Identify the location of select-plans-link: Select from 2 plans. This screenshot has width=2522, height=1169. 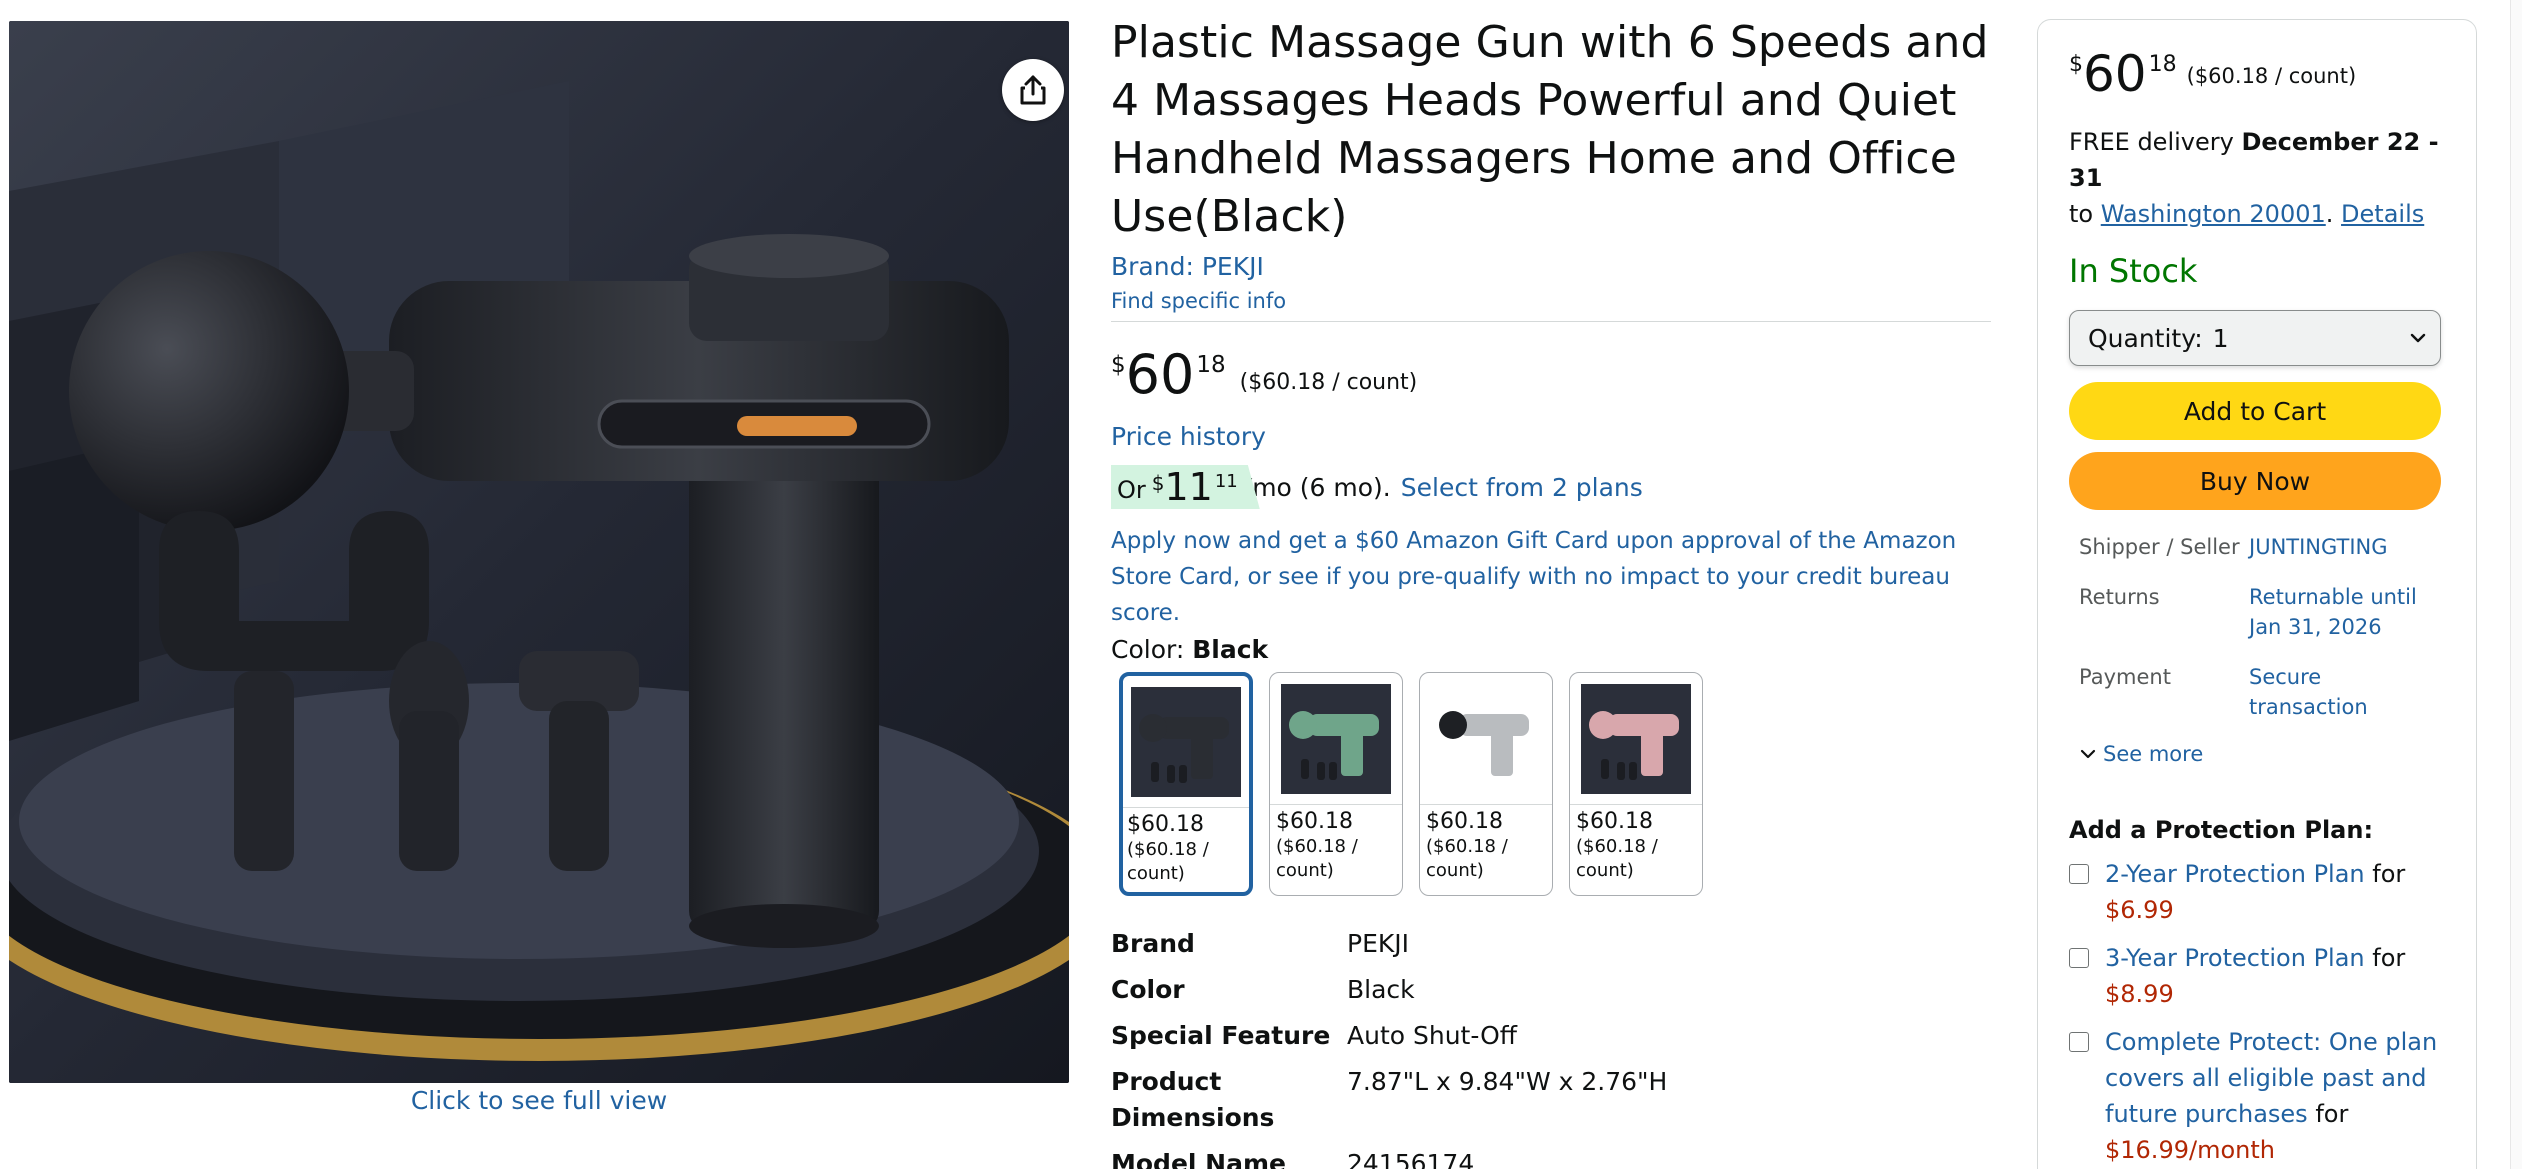
(1522, 487).